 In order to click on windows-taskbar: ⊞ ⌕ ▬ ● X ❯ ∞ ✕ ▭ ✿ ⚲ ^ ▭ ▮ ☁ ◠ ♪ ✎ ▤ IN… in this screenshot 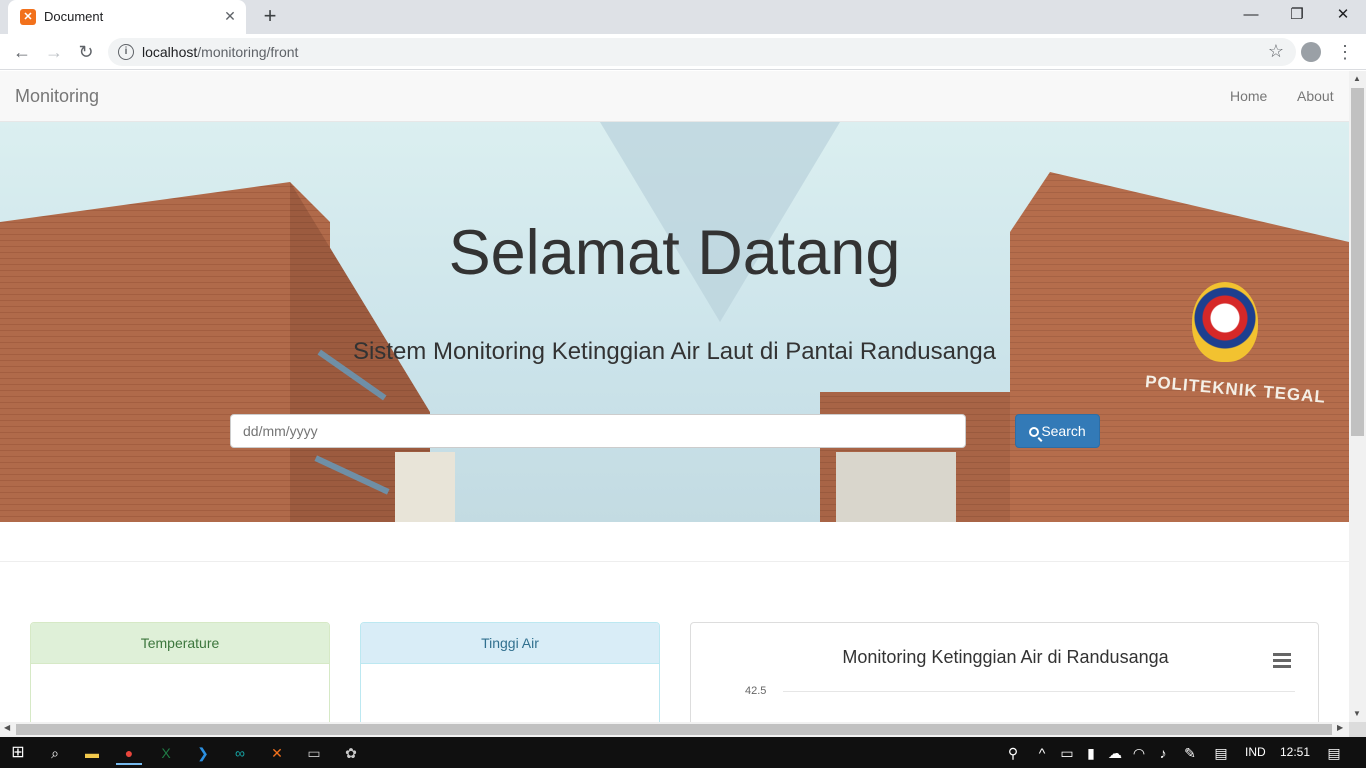, I will do `click(683, 752)`.